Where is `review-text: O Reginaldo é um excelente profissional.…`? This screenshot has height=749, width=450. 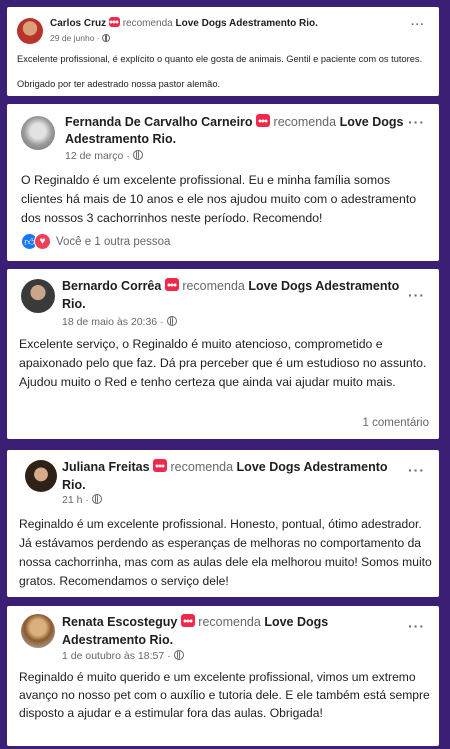 review-text: O Reginaldo é um excelente profissional.… is located at coordinates (219, 199).